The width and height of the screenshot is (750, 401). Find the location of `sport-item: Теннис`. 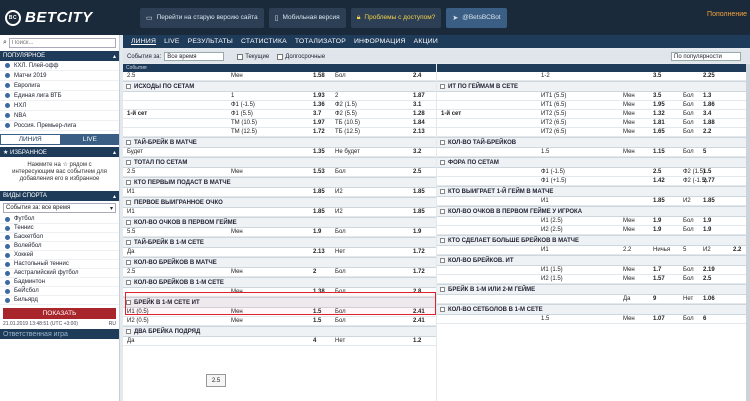

sport-item: Теннис is located at coordinates (59, 228).